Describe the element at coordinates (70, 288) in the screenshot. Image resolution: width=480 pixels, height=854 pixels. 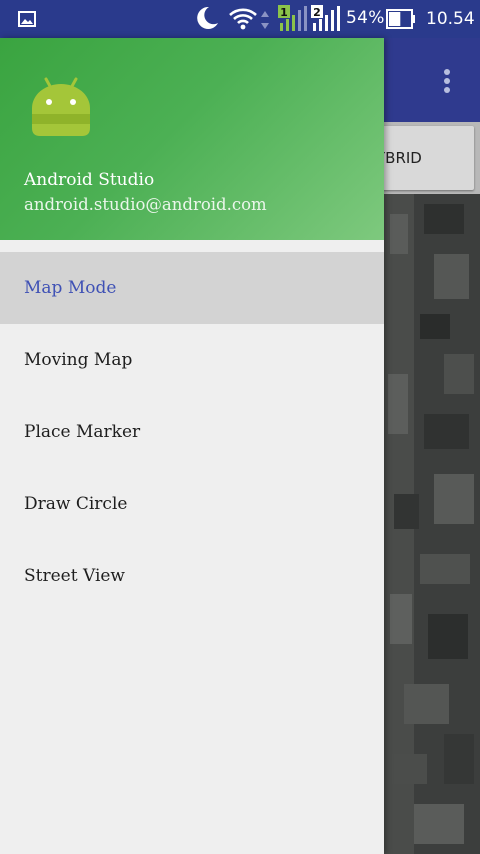
I see `menu-item-label: Map Mode` at that location.